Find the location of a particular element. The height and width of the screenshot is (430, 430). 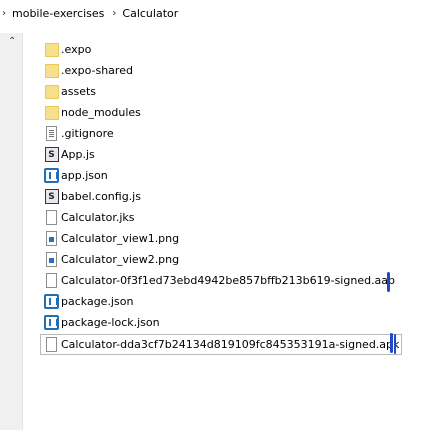

list-item: S App.js is located at coordinates (69, 154).